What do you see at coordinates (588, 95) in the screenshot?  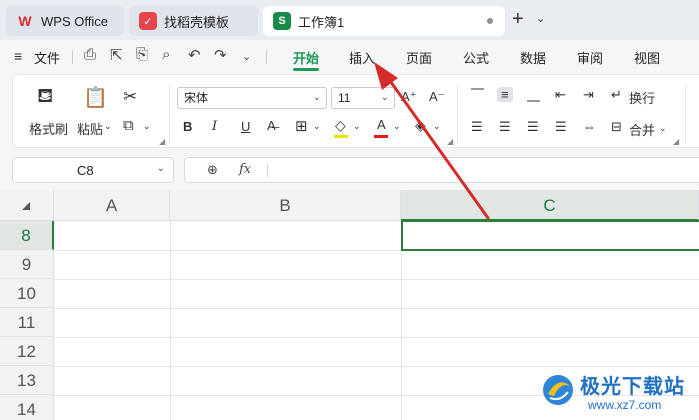 I see `increase-indent-icon: ⇥` at bounding box center [588, 95].